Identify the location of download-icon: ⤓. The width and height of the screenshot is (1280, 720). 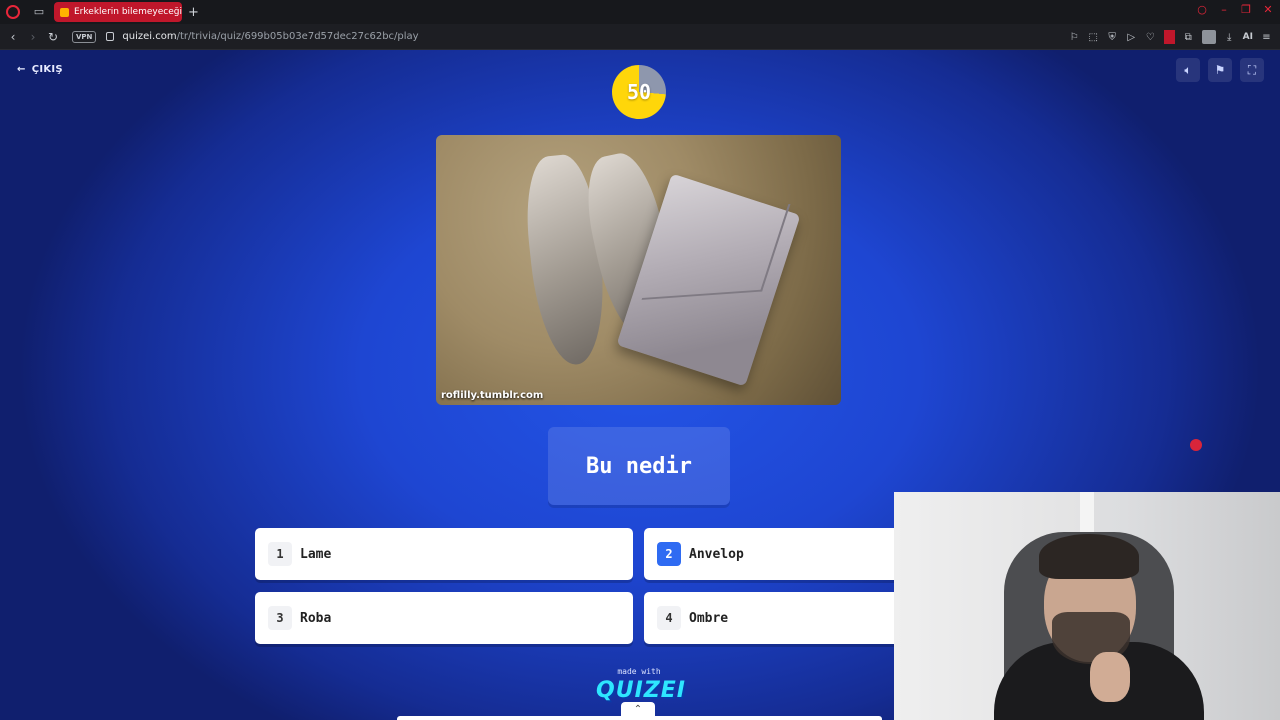
(1229, 37).